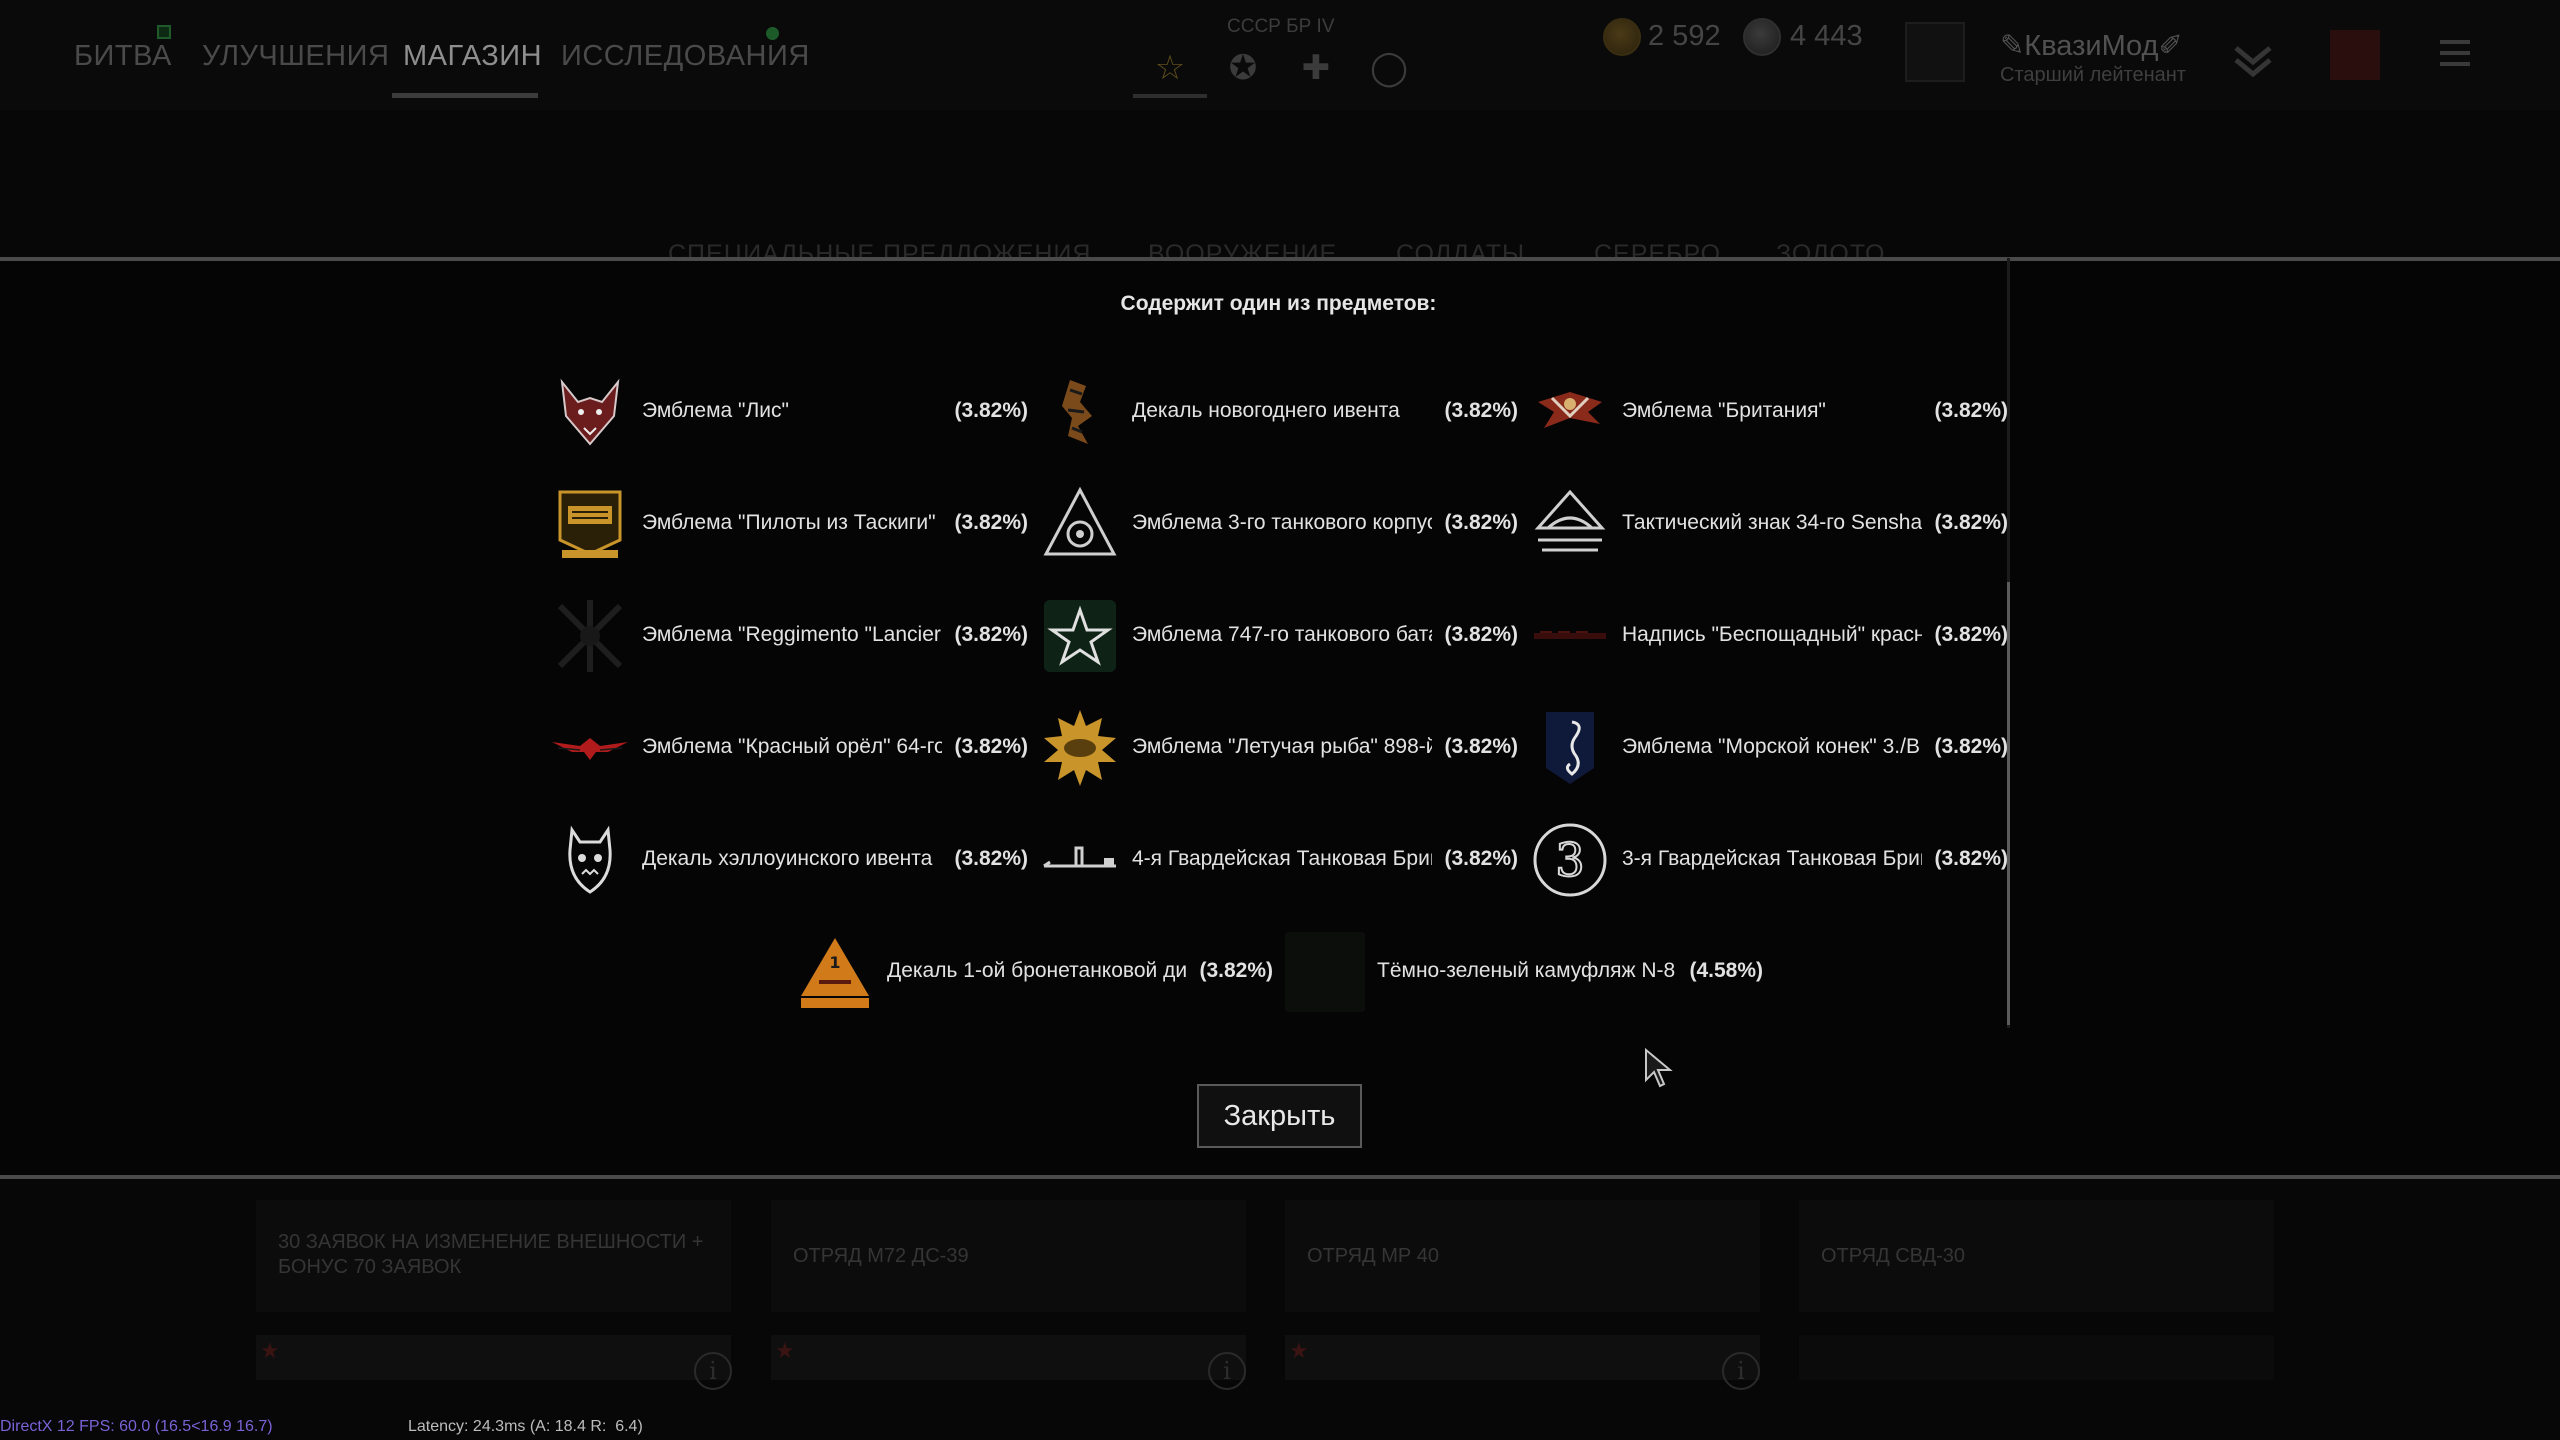 This screenshot has height=1440, width=2560. I want to click on modal-title: Содержит один из предметов:, so click(1278, 303).